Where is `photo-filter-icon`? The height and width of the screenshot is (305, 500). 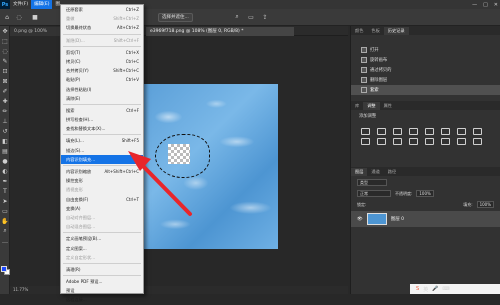
photo-filter-icon is located at coordinates (365, 141).